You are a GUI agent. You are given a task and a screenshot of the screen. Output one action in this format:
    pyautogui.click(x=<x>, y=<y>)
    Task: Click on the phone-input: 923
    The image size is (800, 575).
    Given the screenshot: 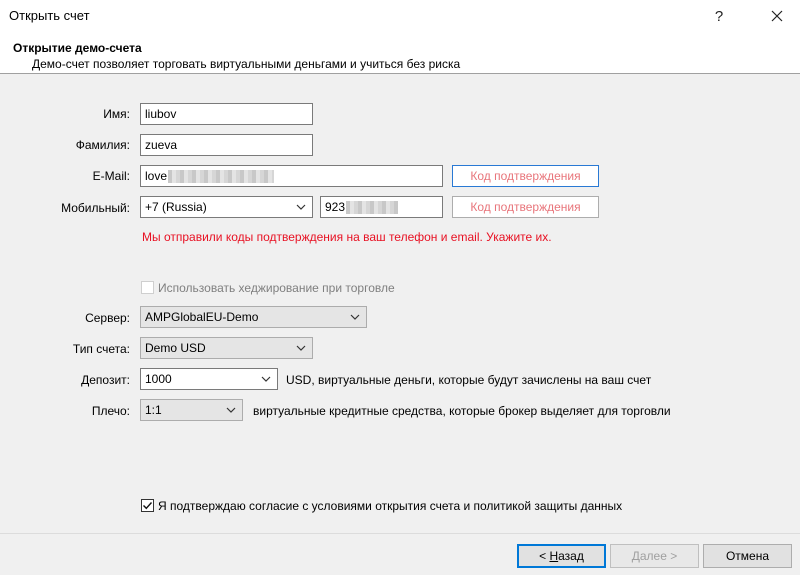 What is the action you would take?
    pyautogui.click(x=381, y=207)
    